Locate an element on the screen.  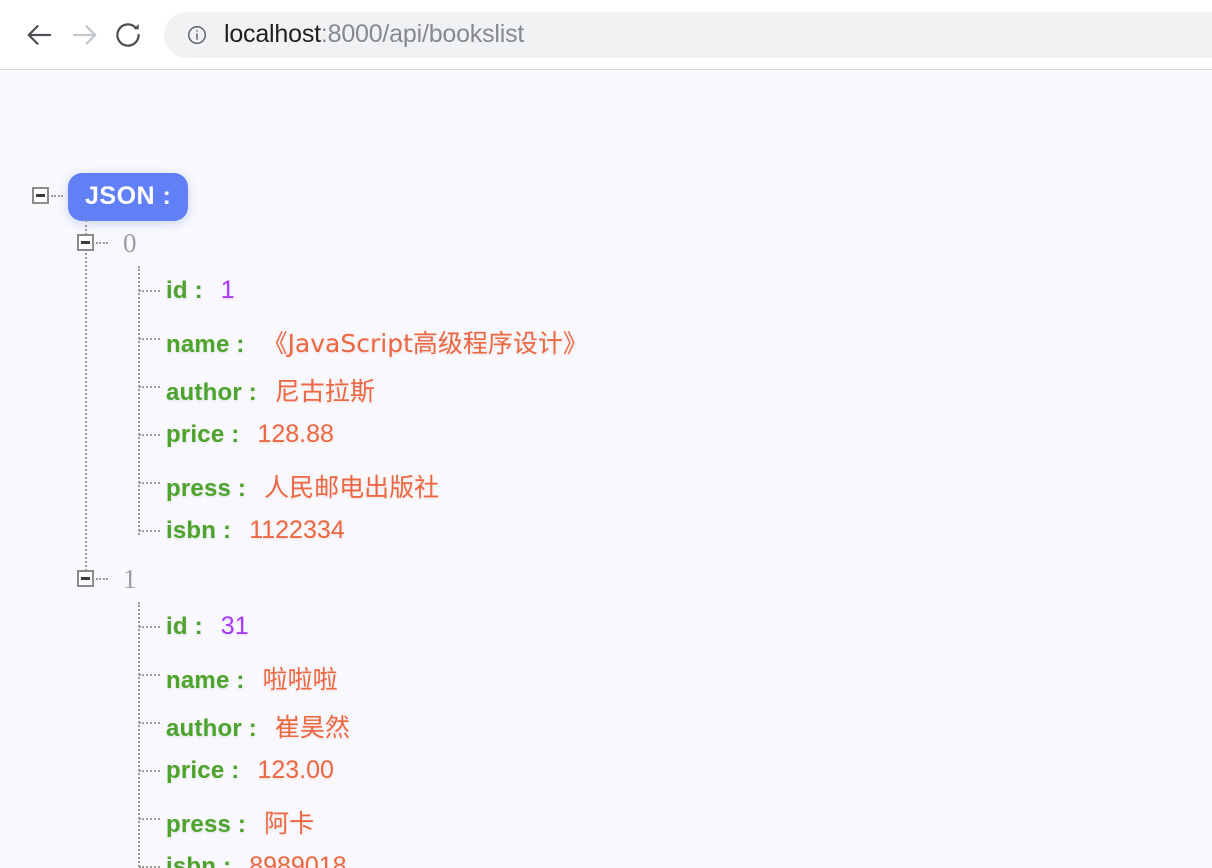
json-root-badge: JSON : is located at coordinates (128, 197).